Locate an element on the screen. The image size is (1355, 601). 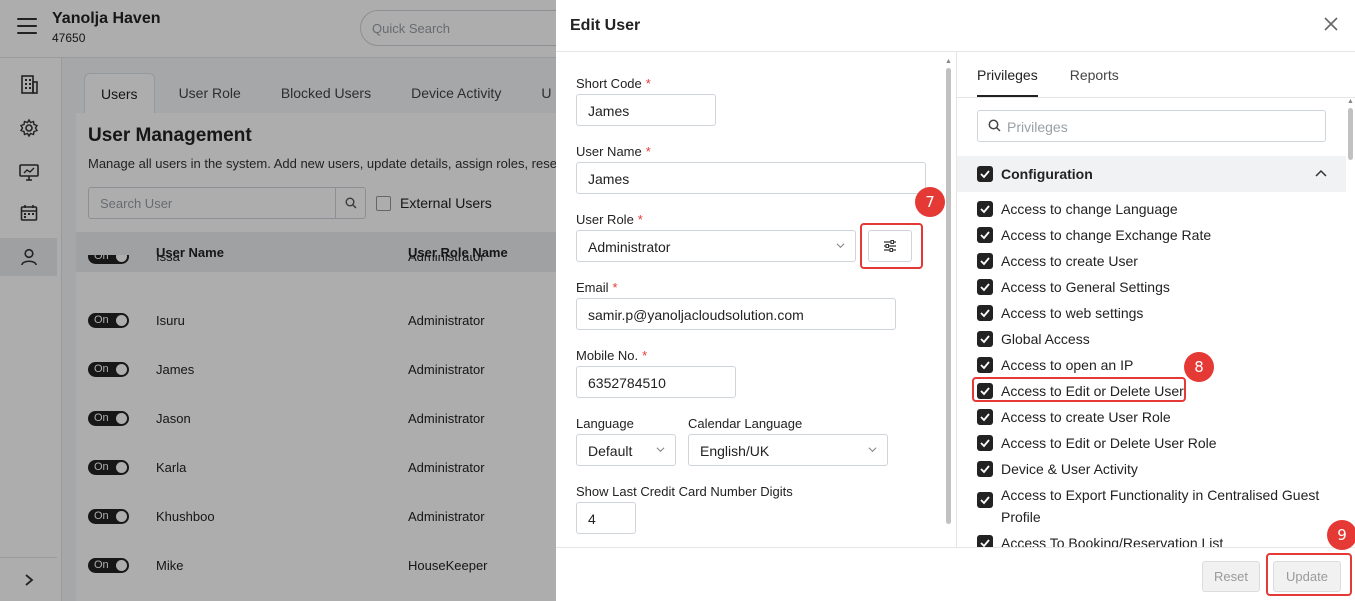
calendar-language-select: English/UK is located at coordinates (788, 450).